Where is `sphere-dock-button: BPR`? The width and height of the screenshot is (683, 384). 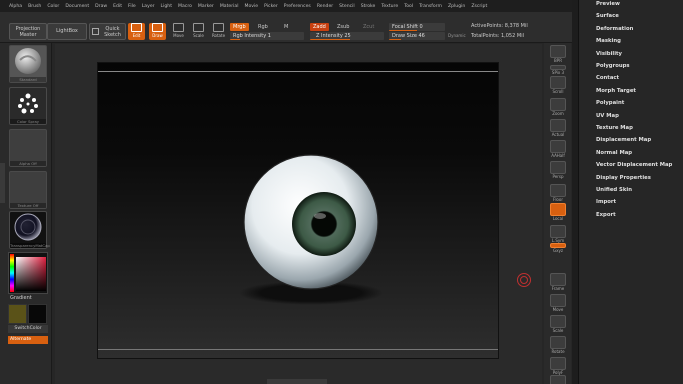
sphere-dock-button: BPR is located at coordinates (558, 55).